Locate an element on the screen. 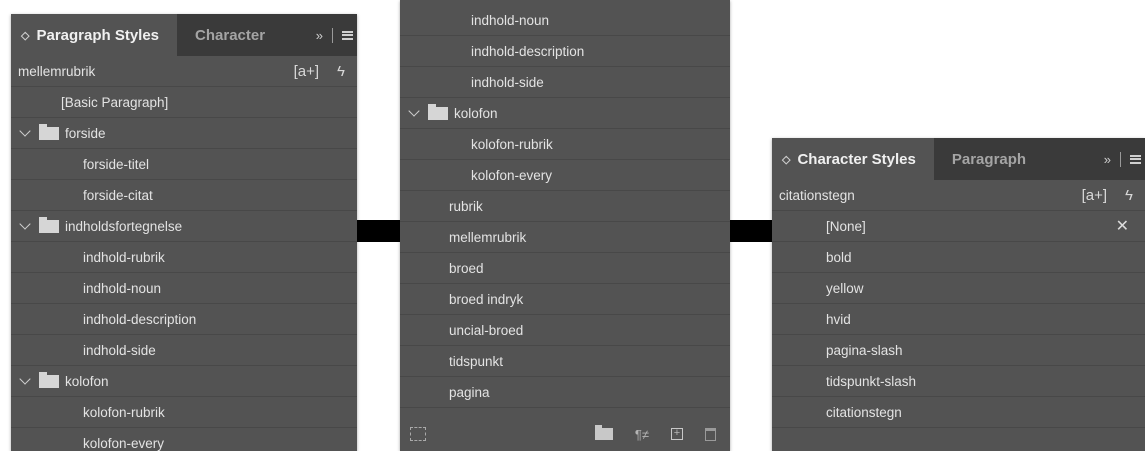 Image resolution: width=1145 pixels, height=451 pixels. style-item: yellow is located at coordinates (958, 288).